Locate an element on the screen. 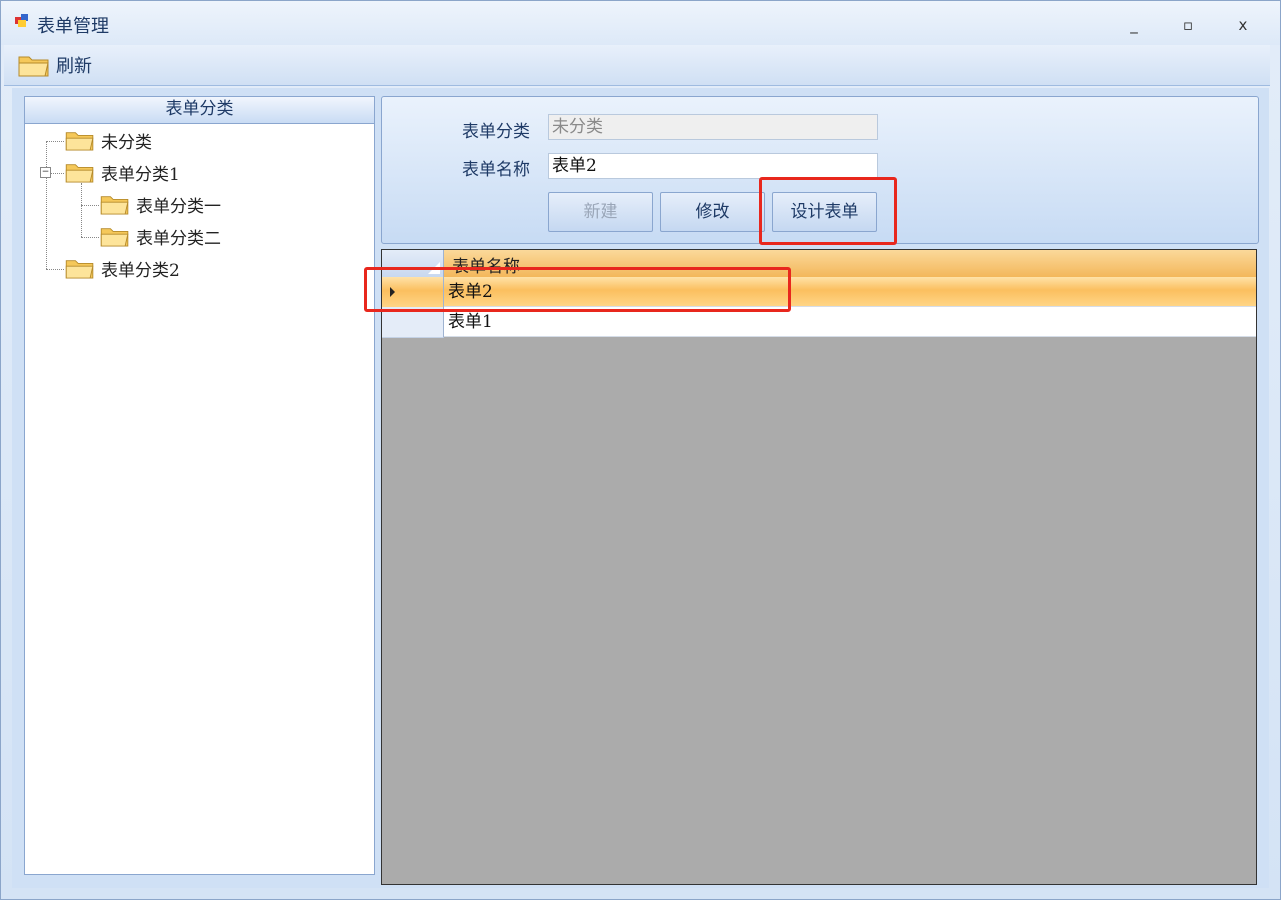 The image size is (1281, 900). close-button: x is located at coordinates (1243, 25).